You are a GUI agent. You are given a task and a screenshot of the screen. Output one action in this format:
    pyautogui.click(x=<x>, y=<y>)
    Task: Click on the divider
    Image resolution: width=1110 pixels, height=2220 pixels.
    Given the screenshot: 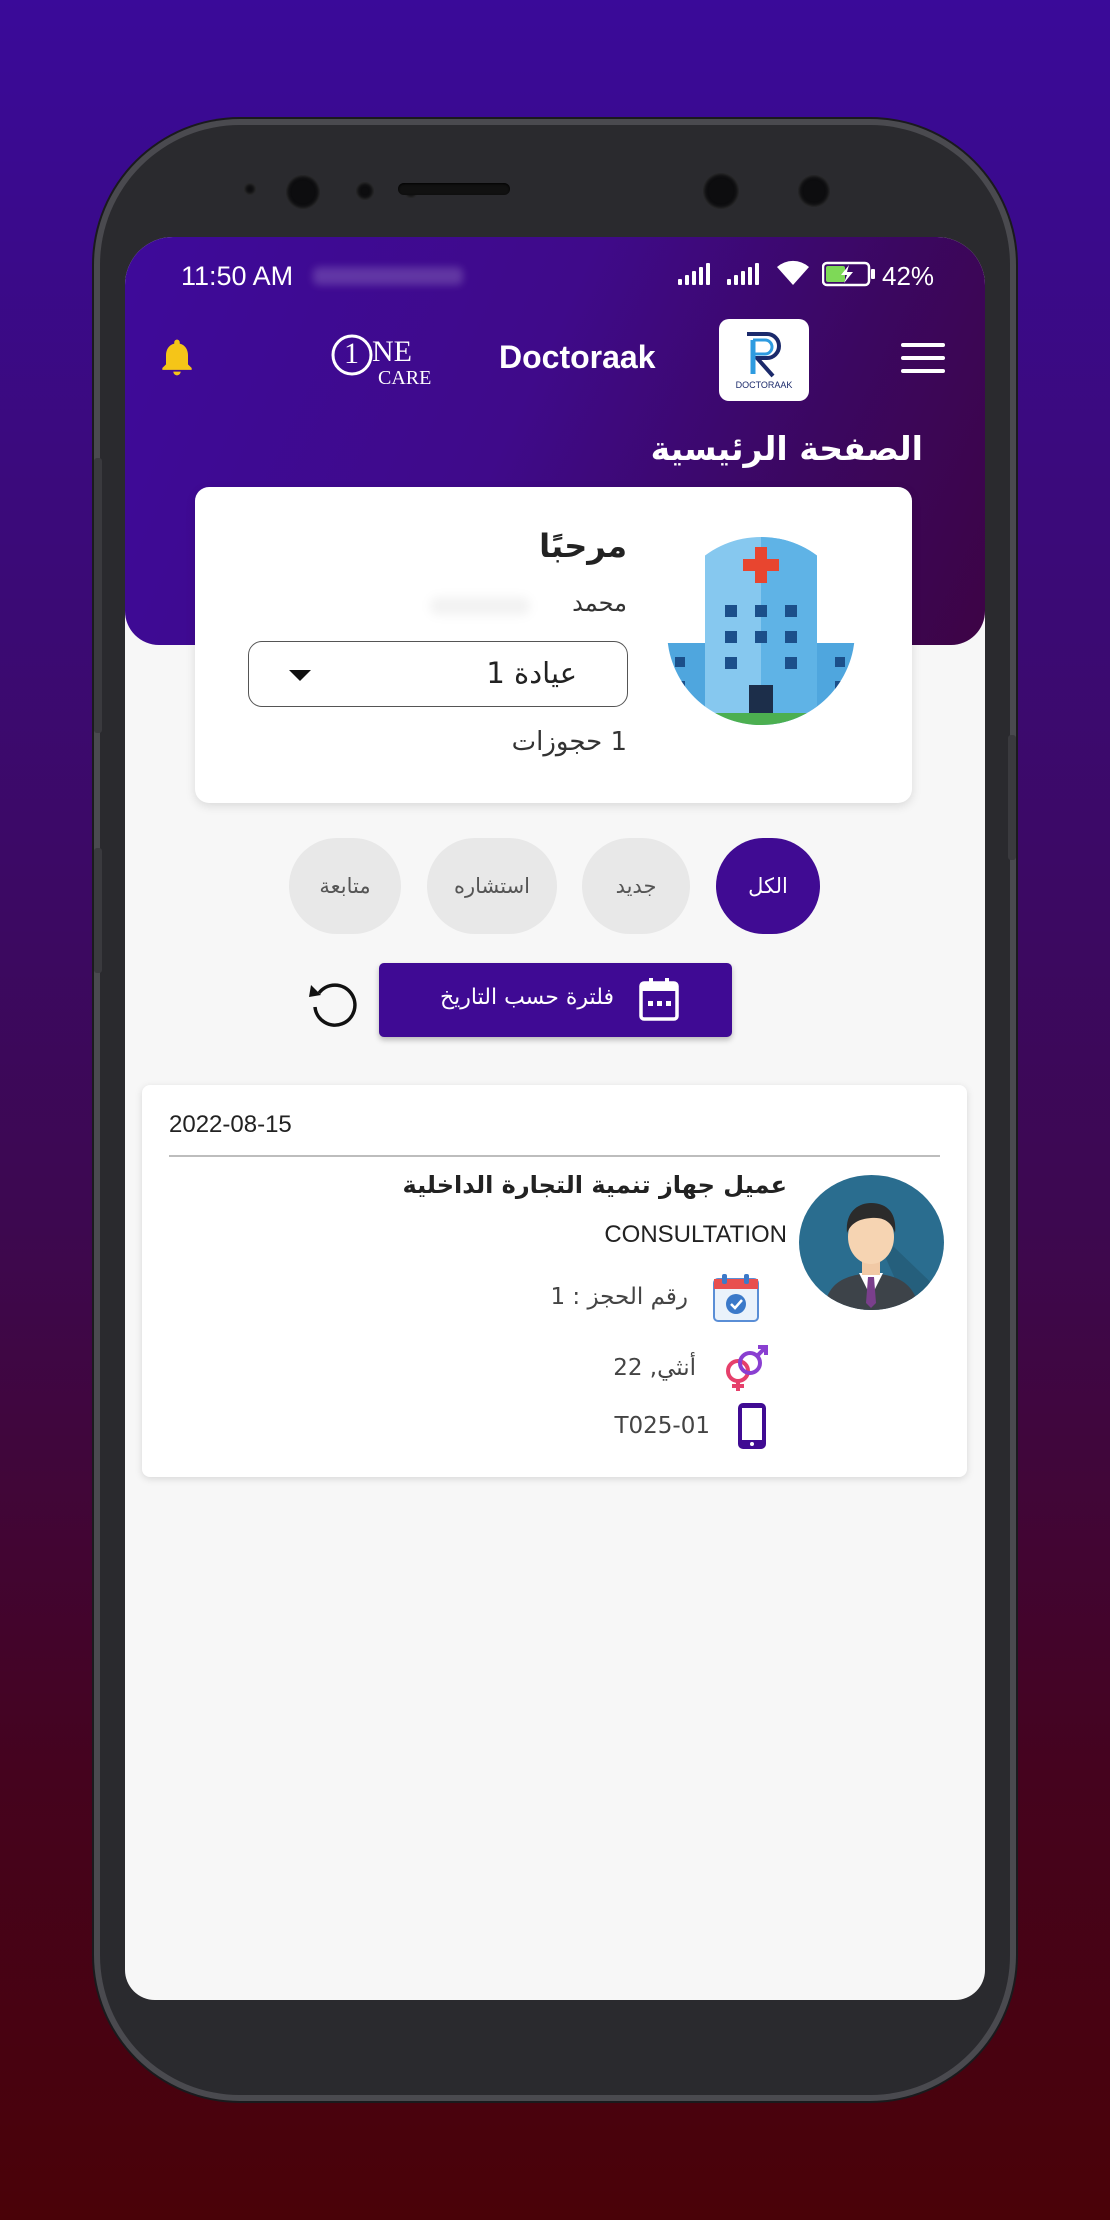 What is the action you would take?
    pyautogui.click(x=554, y=1156)
    